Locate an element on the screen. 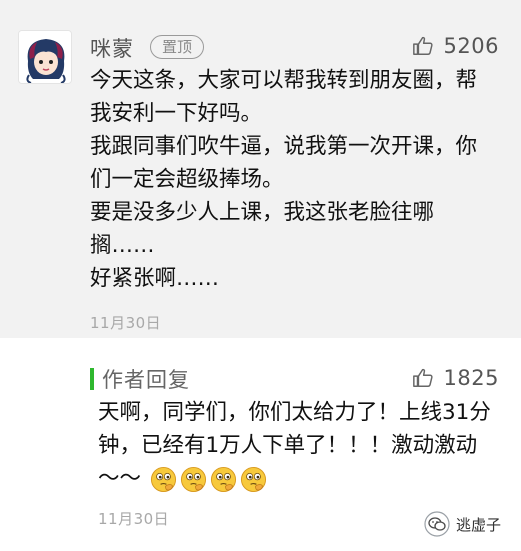  reply-like-count: 1825 is located at coordinates (471, 378).